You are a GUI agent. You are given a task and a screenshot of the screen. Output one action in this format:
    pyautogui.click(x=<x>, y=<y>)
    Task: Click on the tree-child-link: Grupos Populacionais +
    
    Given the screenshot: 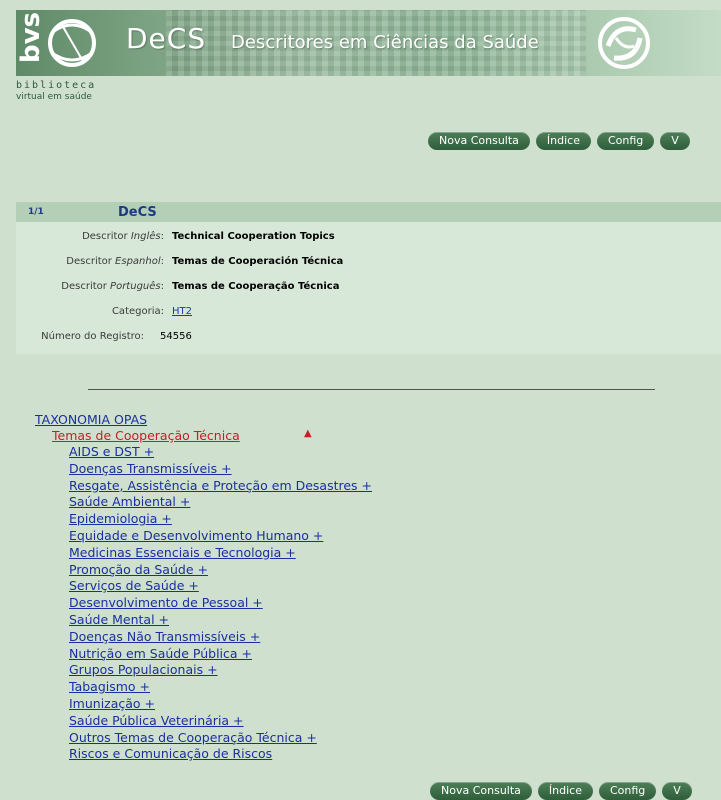 What is the action you would take?
    pyautogui.click(x=143, y=669)
    